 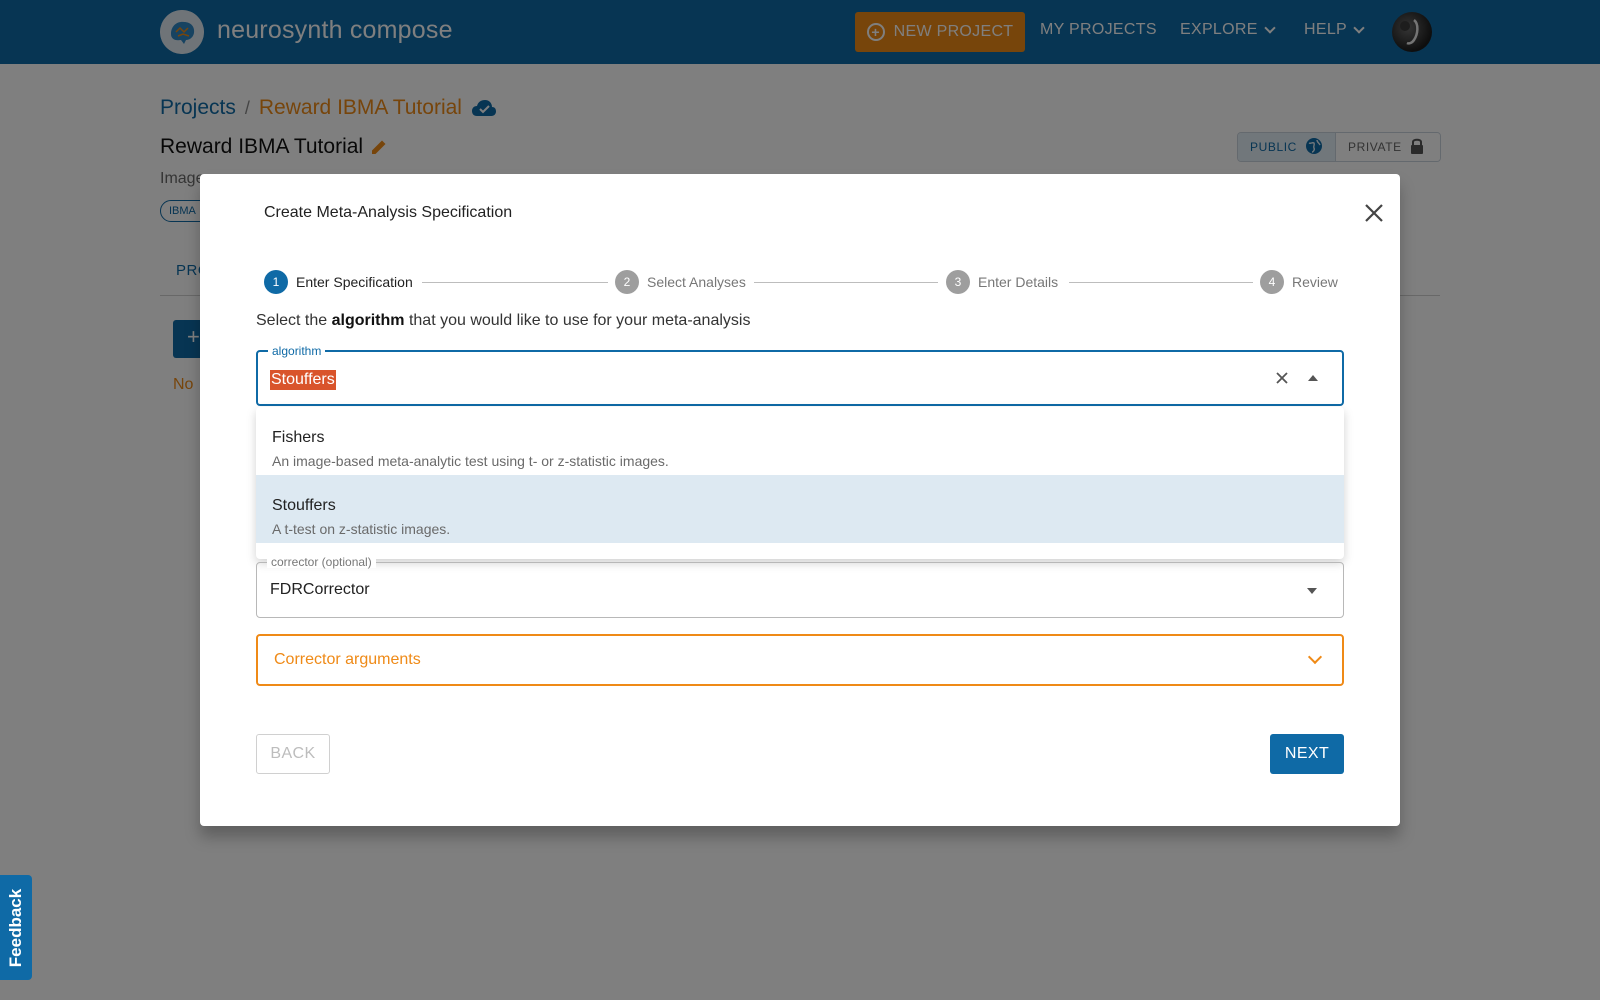 I want to click on chevron-down-icon, so click(x=1315, y=657).